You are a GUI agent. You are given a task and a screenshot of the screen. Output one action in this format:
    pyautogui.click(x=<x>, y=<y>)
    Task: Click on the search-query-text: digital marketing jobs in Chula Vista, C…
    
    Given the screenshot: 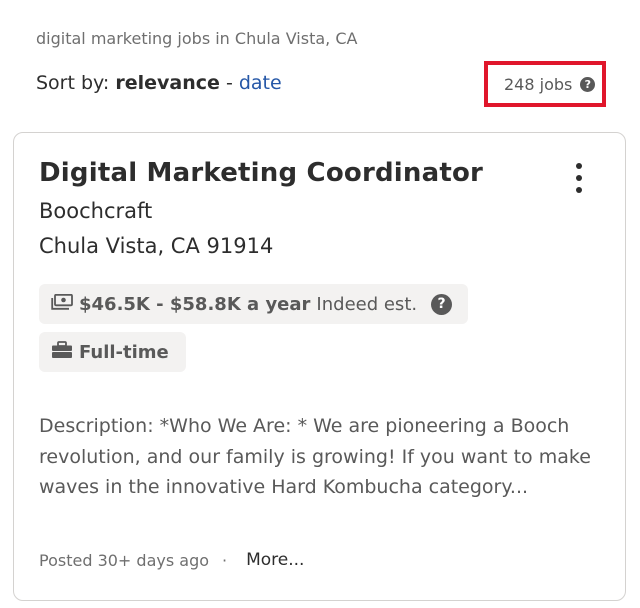 What is the action you would take?
    pyautogui.click(x=197, y=38)
    